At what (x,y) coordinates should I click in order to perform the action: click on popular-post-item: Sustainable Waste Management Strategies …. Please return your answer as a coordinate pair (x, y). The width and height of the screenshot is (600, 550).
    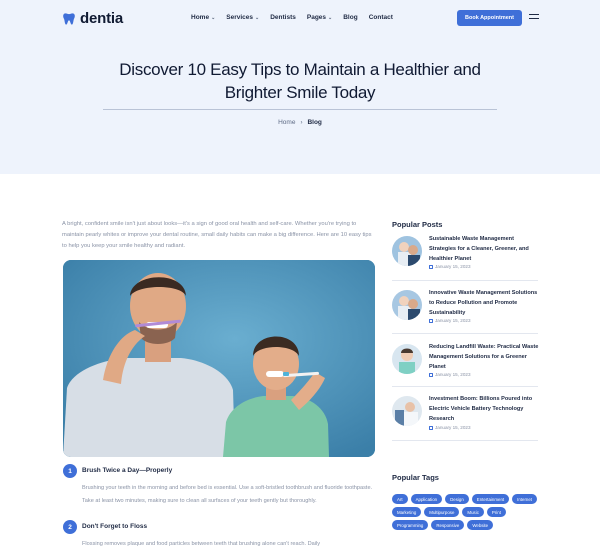
    Looking at the image, I should click on (465, 256).